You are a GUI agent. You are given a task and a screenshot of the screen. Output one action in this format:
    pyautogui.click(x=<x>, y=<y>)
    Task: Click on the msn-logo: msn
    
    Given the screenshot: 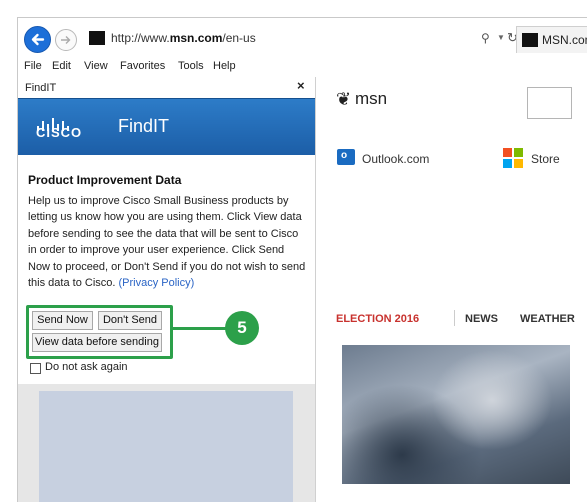 What is the action you would take?
    pyautogui.click(x=371, y=99)
    